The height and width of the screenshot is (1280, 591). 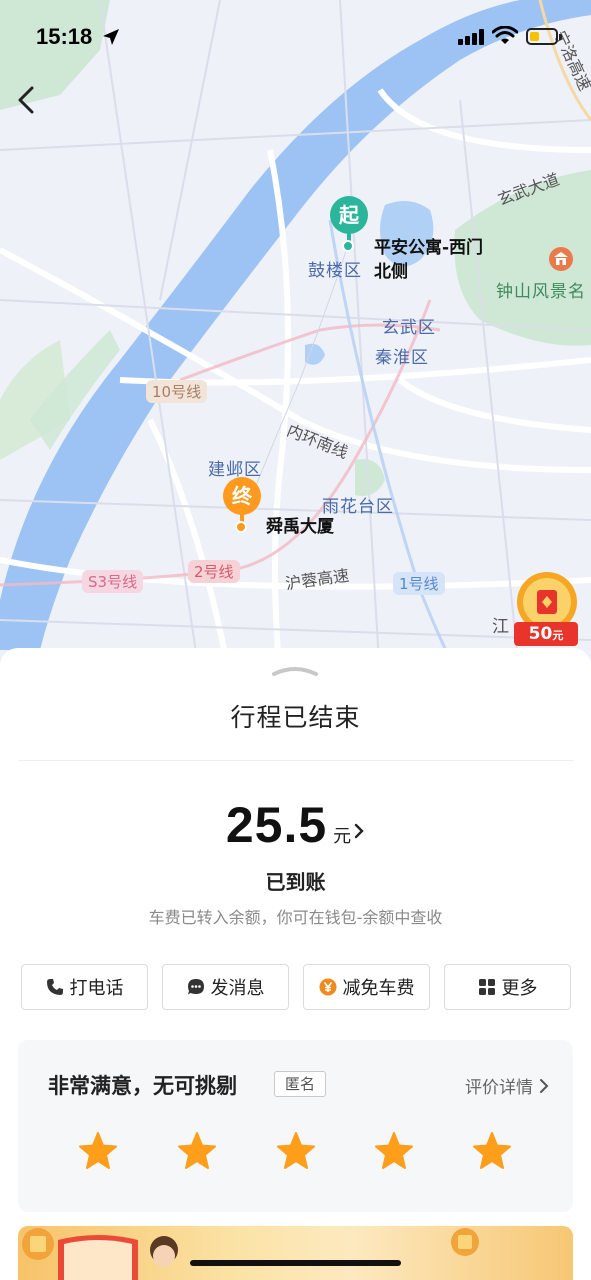 I want to click on status-bar: 15:18, so click(x=295, y=35).